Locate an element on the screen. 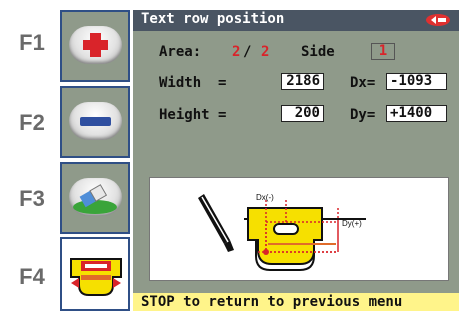 Image resolution: width=459 pixels, height=311 pixels. diagram-svg: Dx(-) Dy(+) is located at coordinates (282, 232).